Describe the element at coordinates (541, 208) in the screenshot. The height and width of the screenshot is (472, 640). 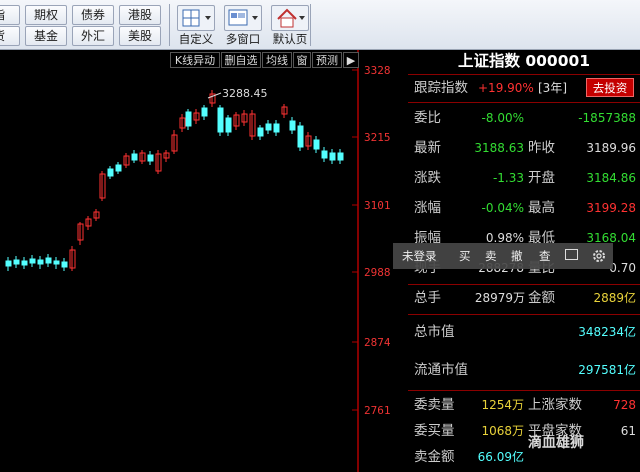
I see `quote-label: 最高` at that location.